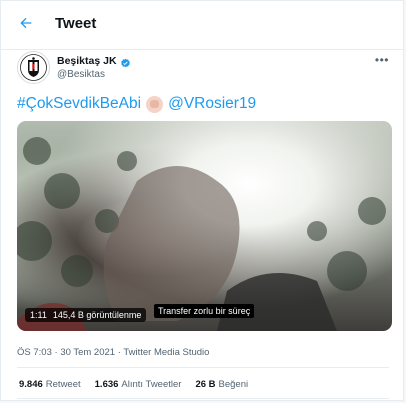  Describe the element at coordinates (106, 384) in the screenshot. I see `quote-tweet-count: 1.636` at that location.